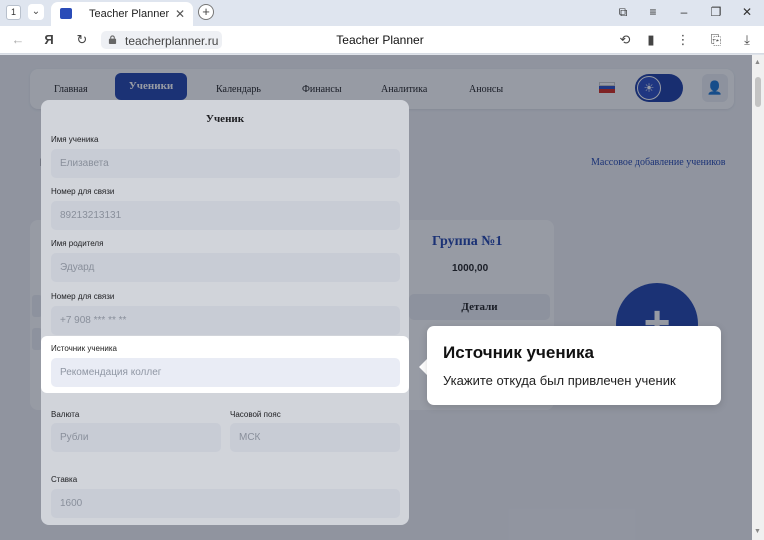  Describe the element at coordinates (716, 40) in the screenshot. I see `reader-icon: ⎘` at that location.